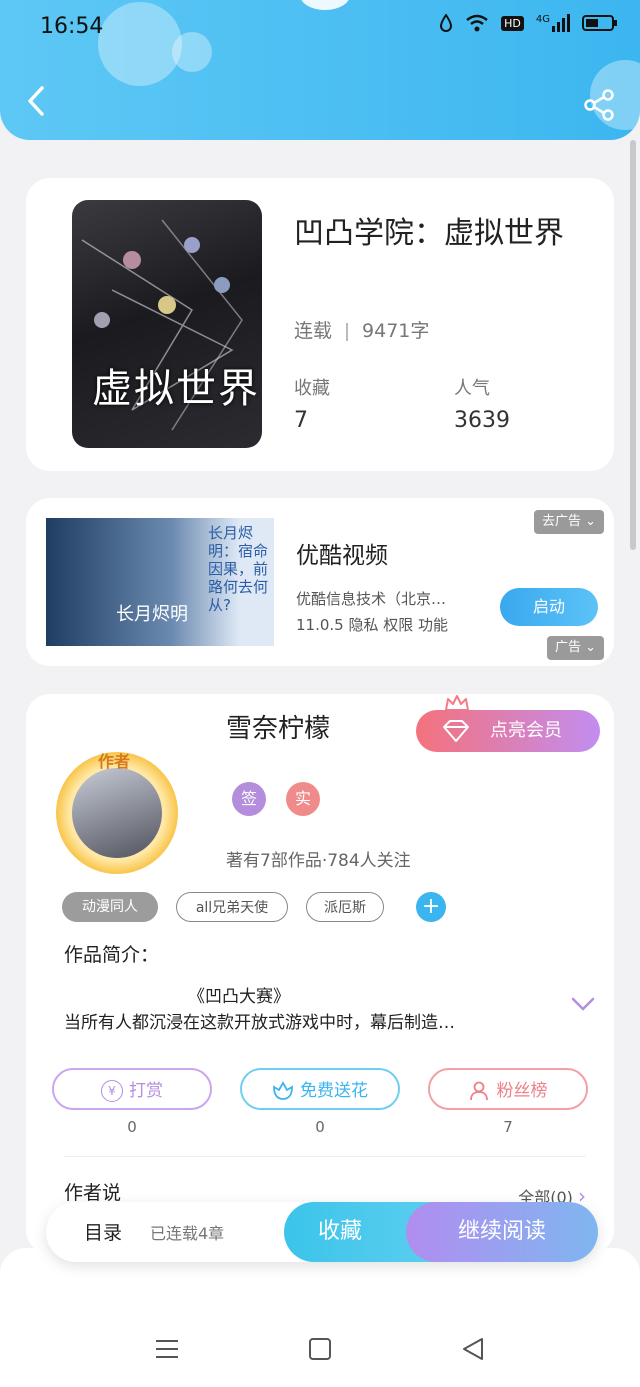 Image resolution: width=640 pixels, height=1387 pixels. What do you see at coordinates (526, 730) in the screenshot?
I see `vip-button-label: 点亮会员` at bounding box center [526, 730].